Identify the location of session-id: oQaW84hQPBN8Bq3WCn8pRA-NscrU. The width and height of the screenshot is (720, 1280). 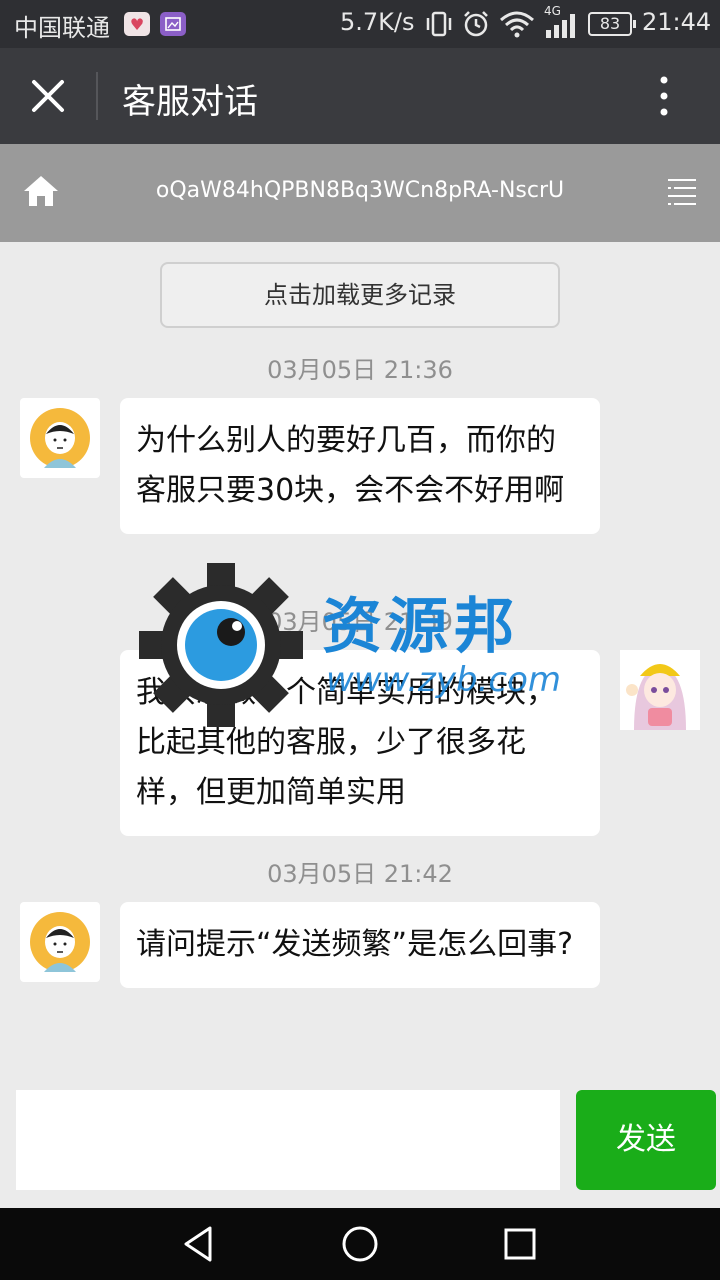
(360, 190).